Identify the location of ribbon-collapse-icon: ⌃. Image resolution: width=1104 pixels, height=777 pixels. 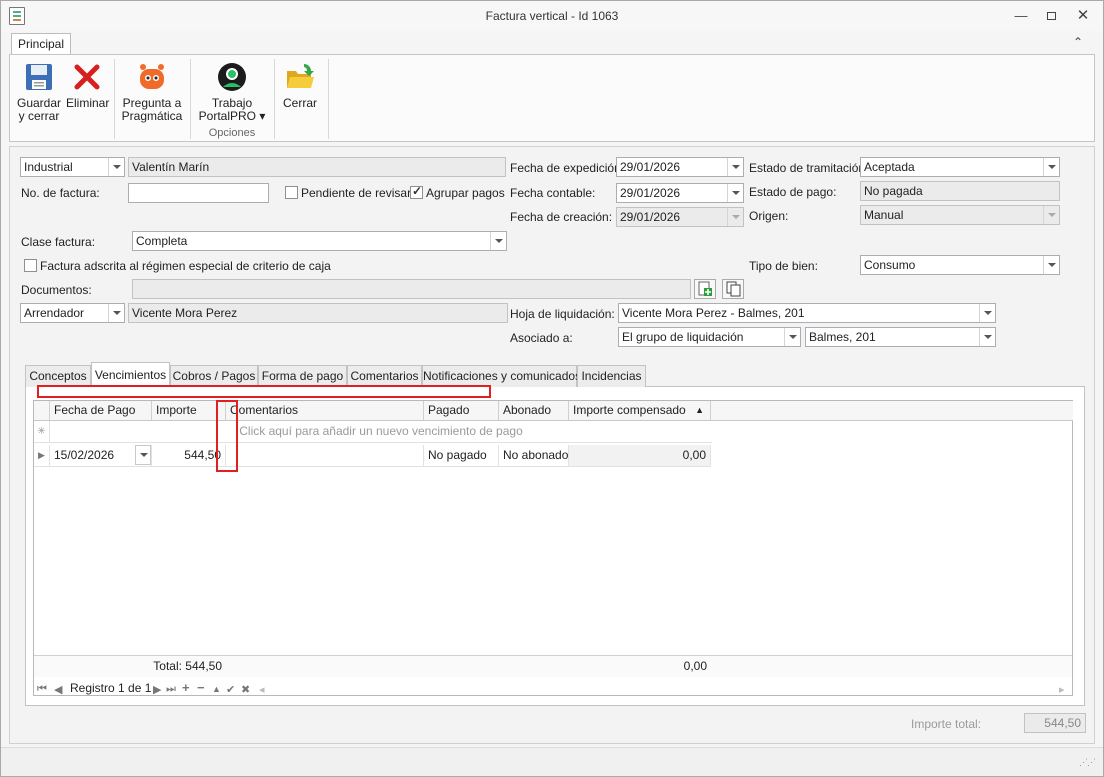
(1078, 42).